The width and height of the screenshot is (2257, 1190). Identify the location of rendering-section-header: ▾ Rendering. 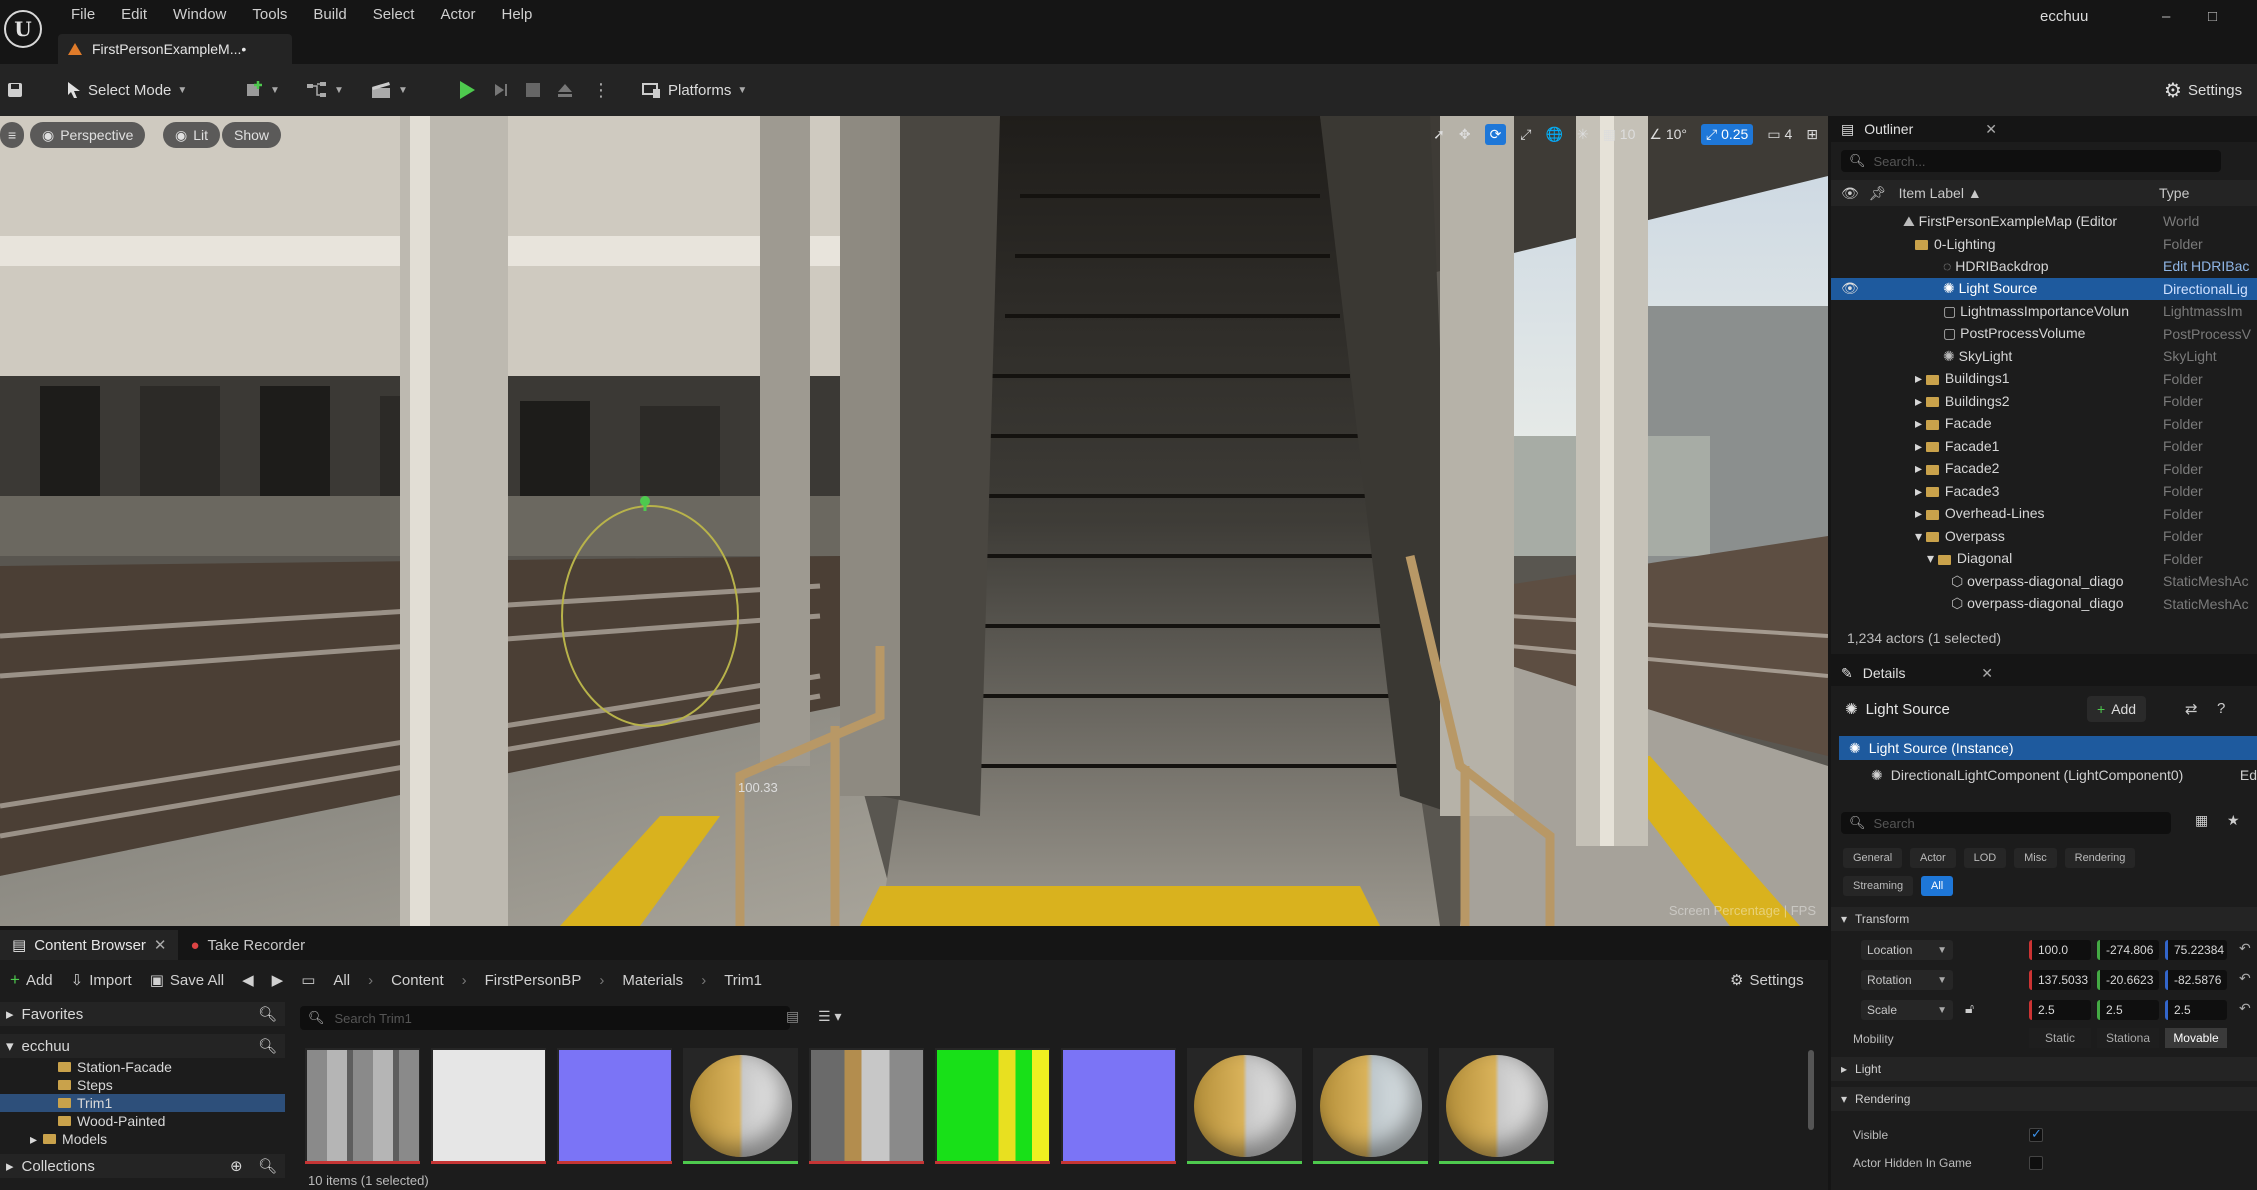
(2044, 1099).